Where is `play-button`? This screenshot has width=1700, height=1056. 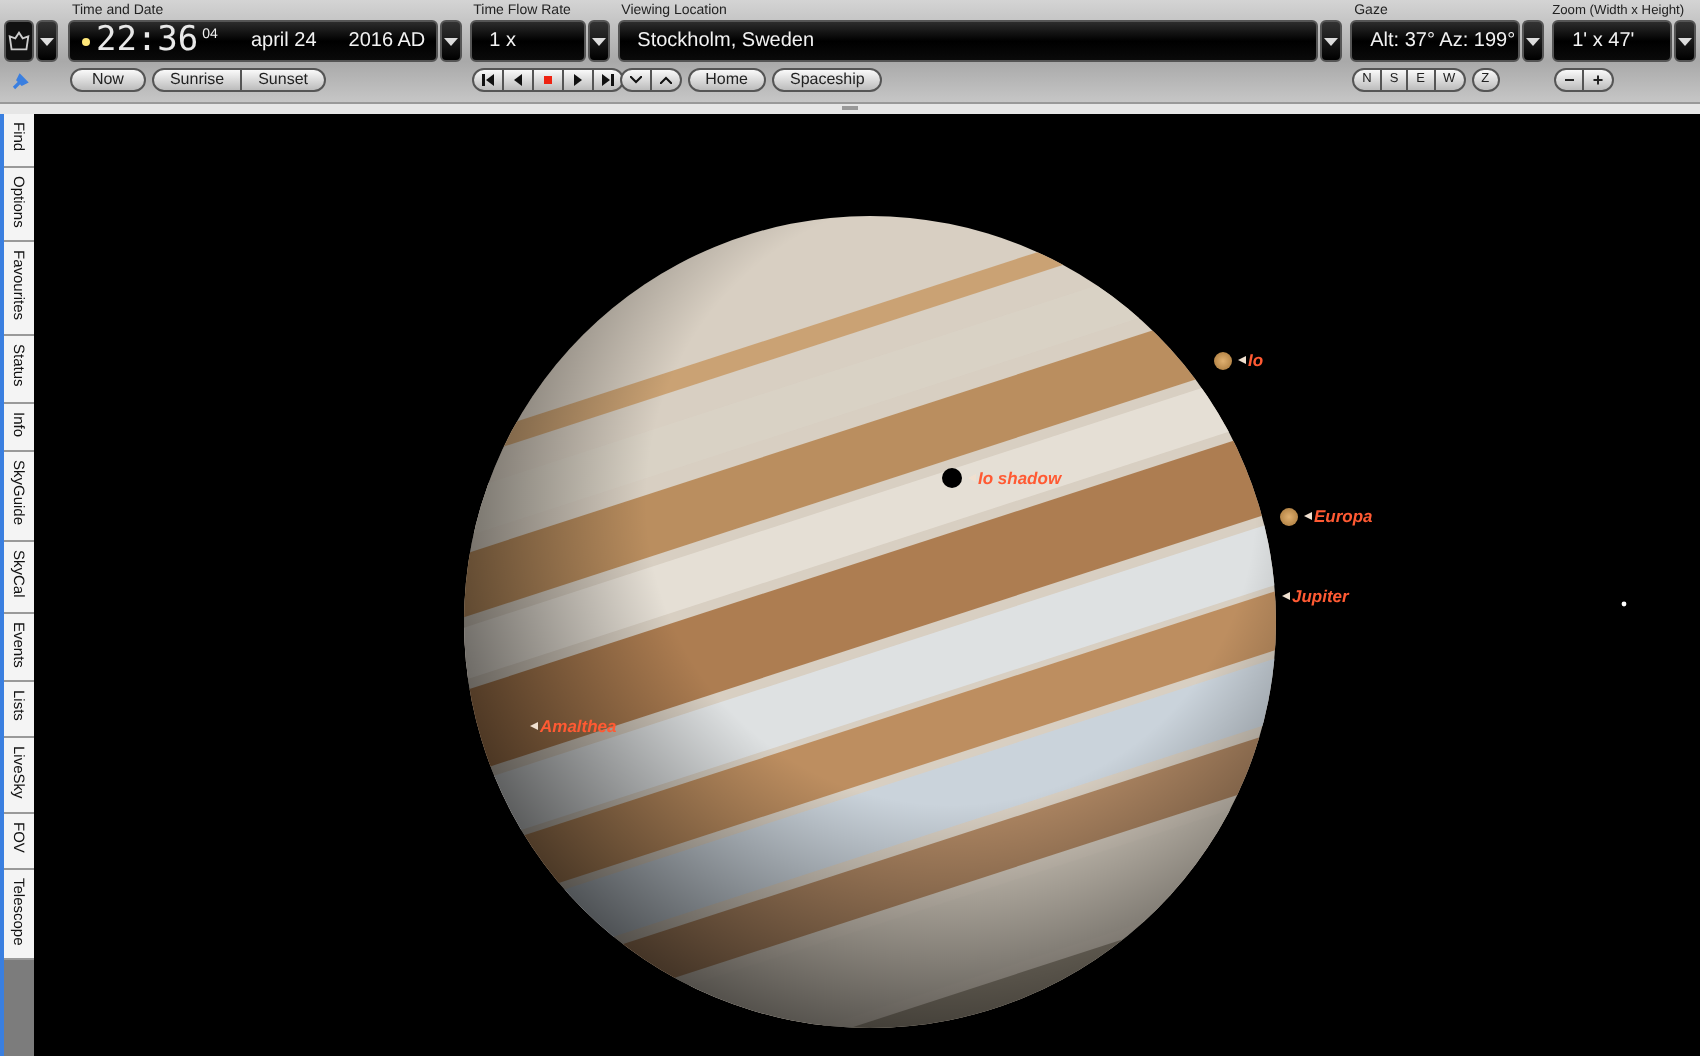
play-button is located at coordinates (578, 80).